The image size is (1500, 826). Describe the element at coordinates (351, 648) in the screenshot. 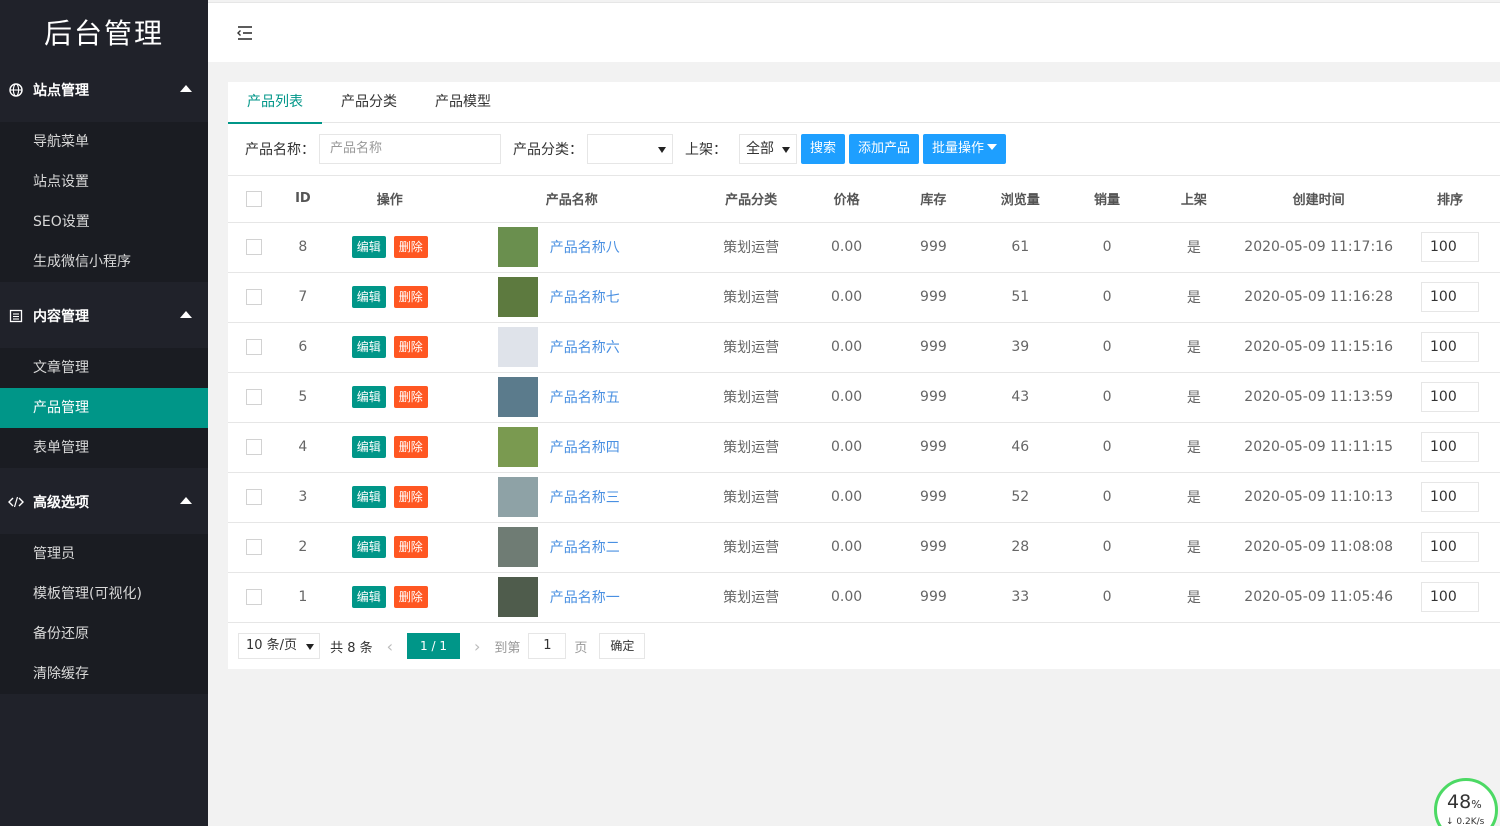

I see `total-count: 共 8 条` at that location.